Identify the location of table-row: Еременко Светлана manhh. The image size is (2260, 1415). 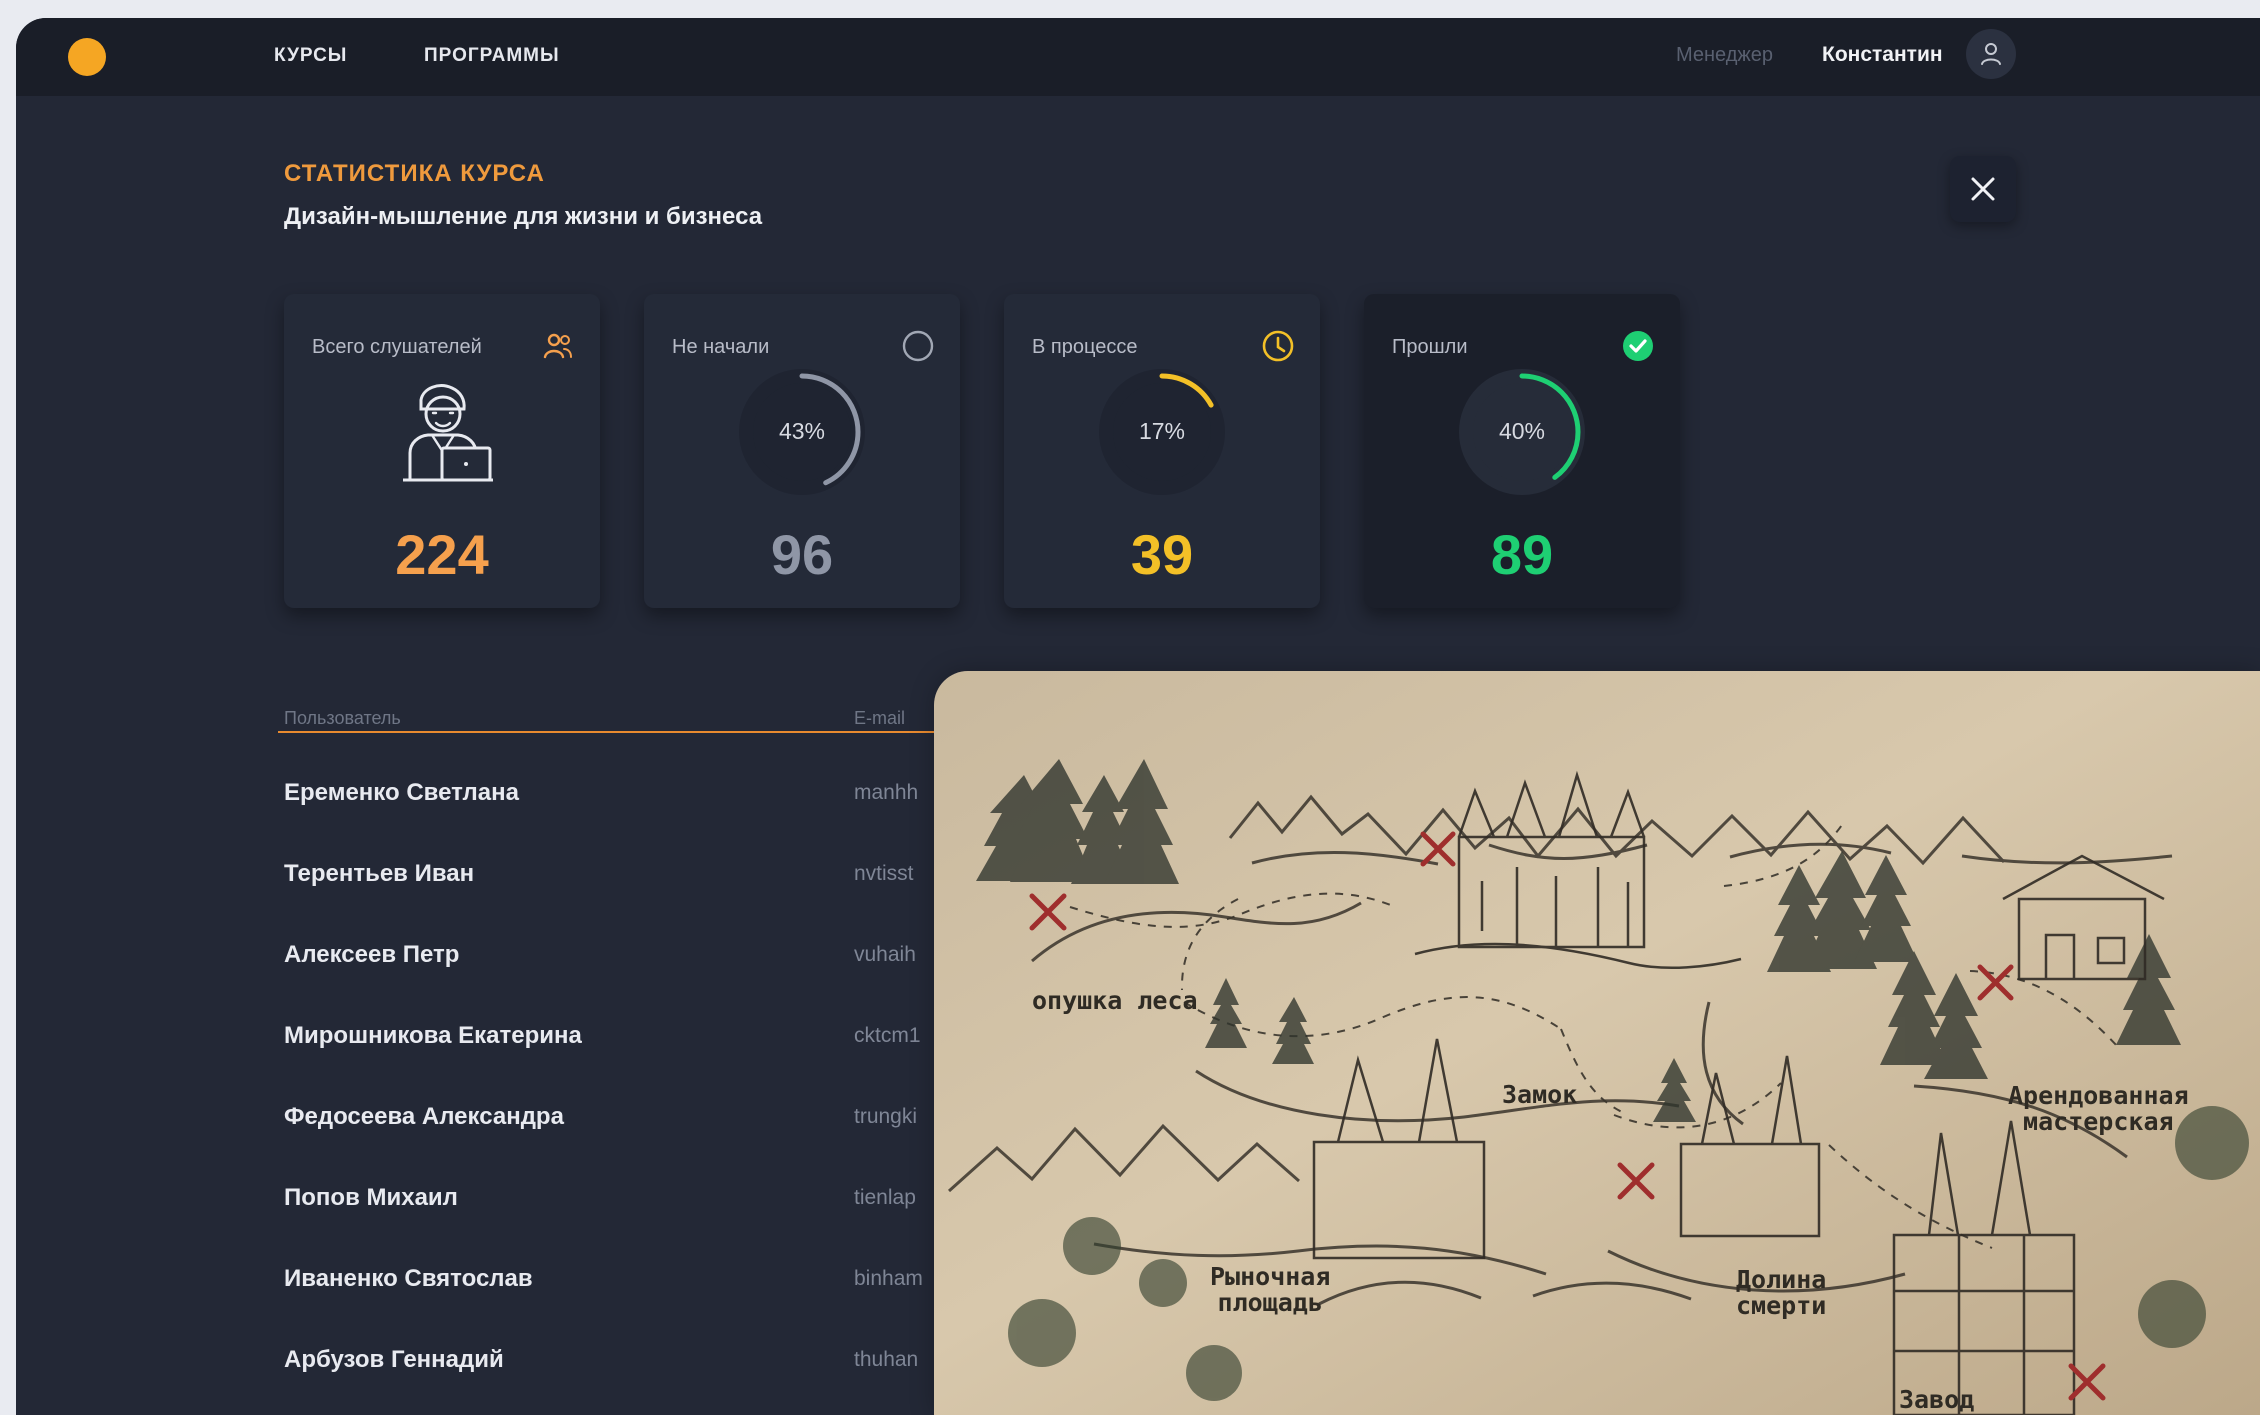
(613, 792).